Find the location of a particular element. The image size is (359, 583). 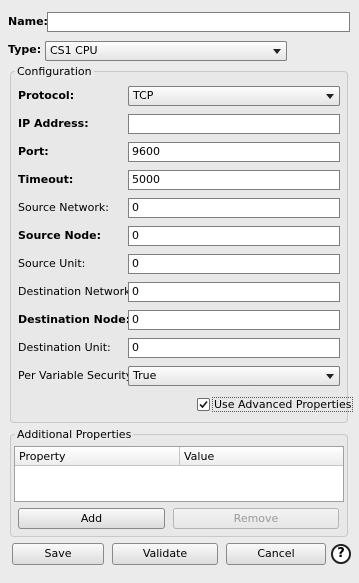

source-node-input: 0 is located at coordinates (234, 236).